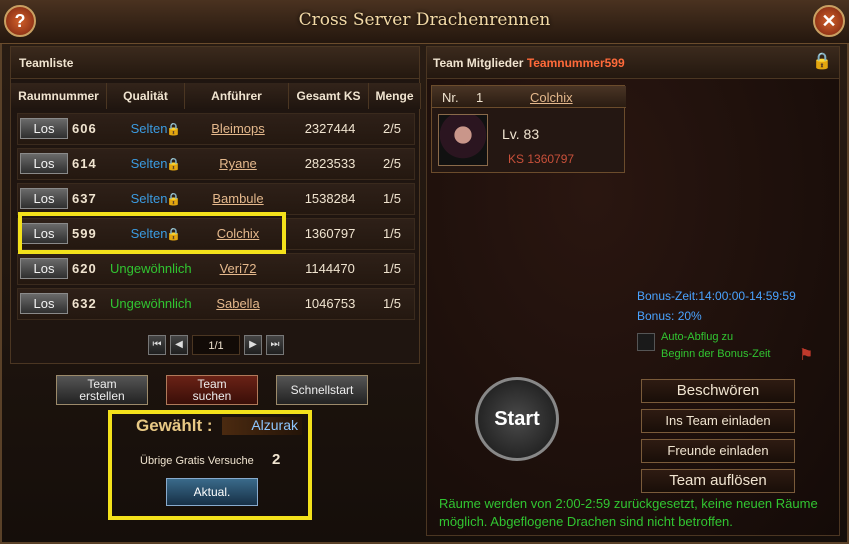 This screenshot has width=849, height=544. I want to click on table-row: Los 606 Selten 🔒 Bleimops 2327444 2/5, so click(216, 129).